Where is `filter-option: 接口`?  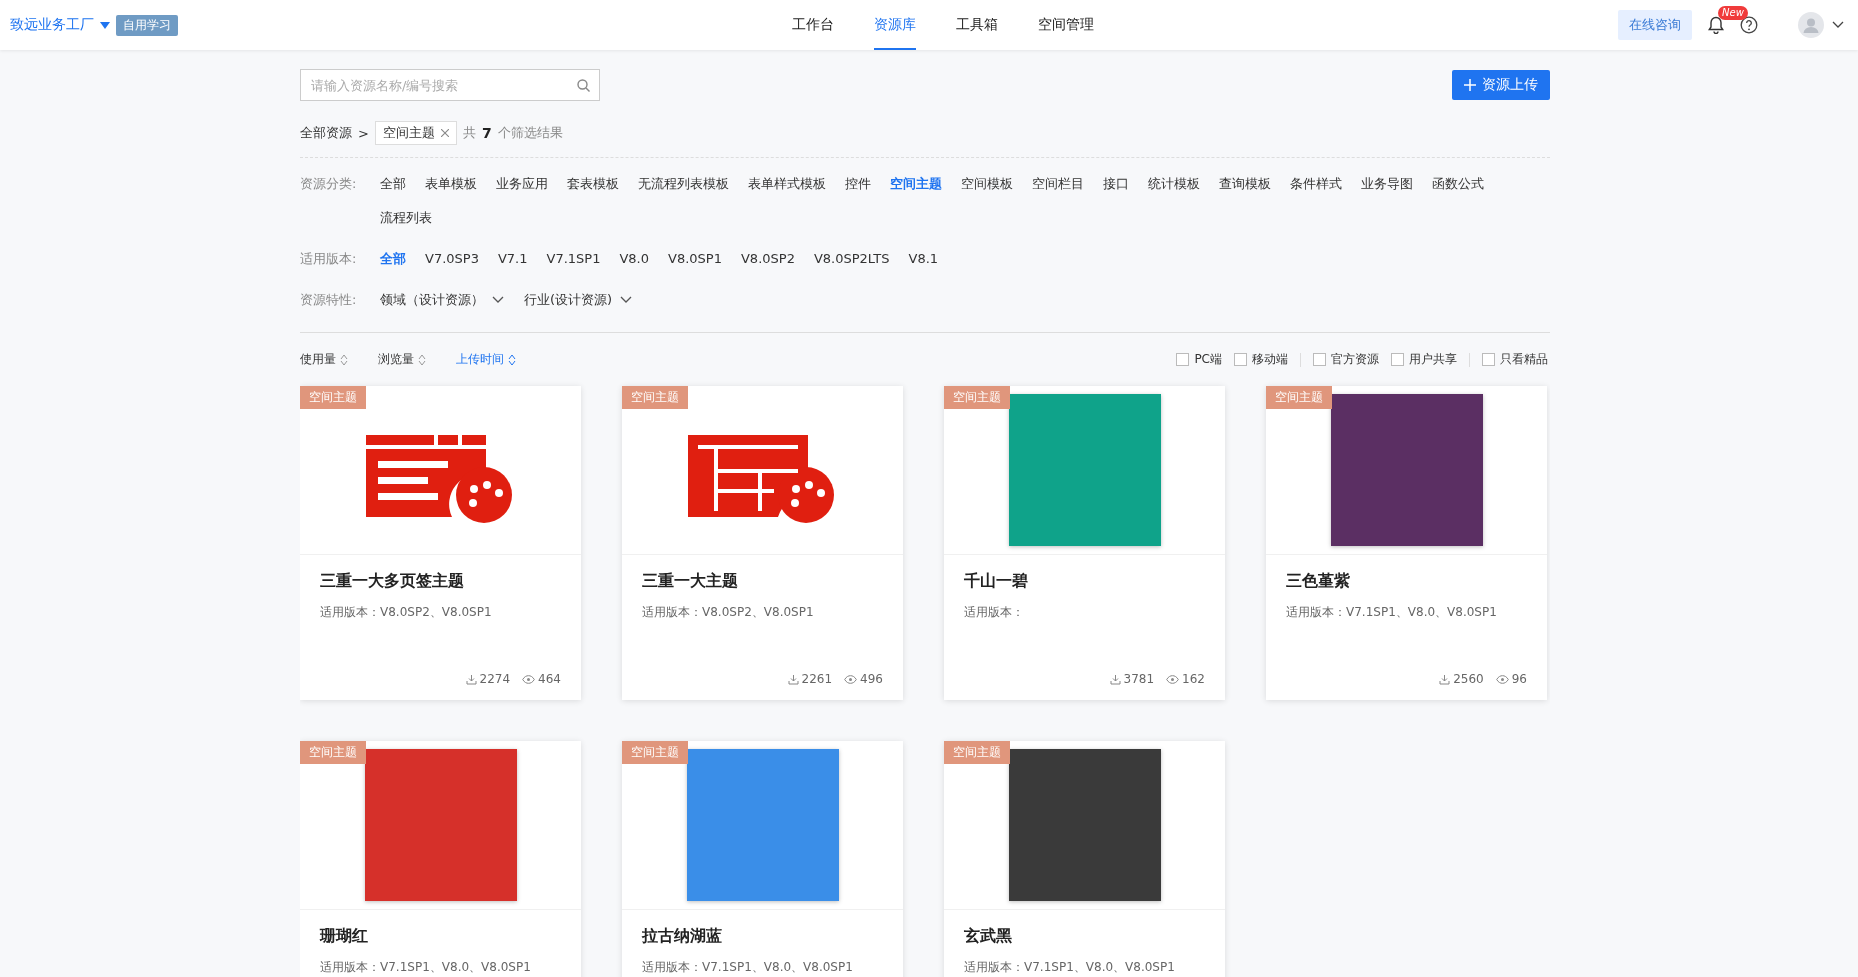
filter-option: 接口 is located at coordinates (1116, 184).